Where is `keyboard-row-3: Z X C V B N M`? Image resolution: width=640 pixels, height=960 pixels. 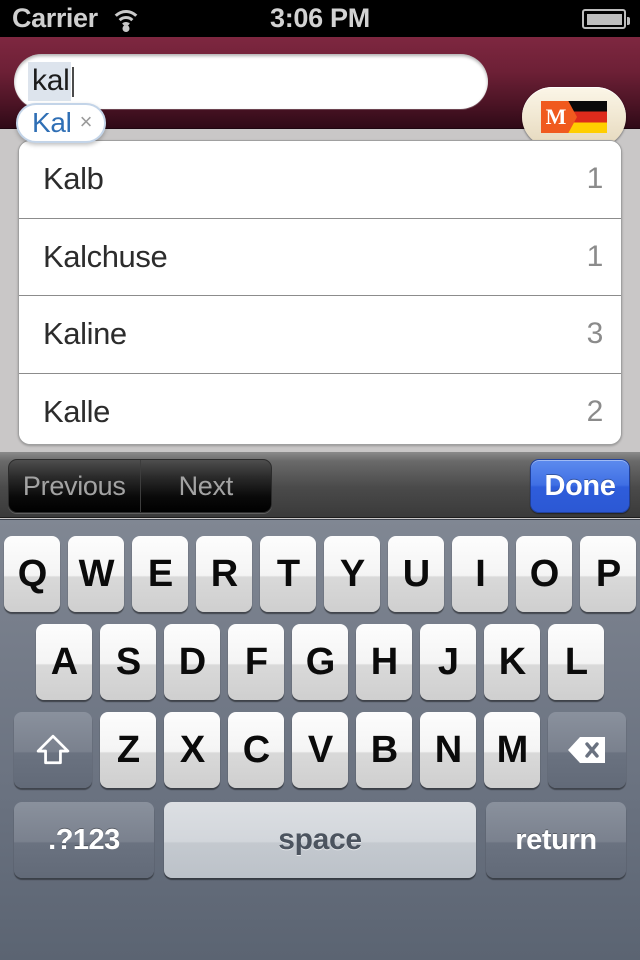
keyboard-row-3: Z X C V B N M is located at coordinates (320, 750).